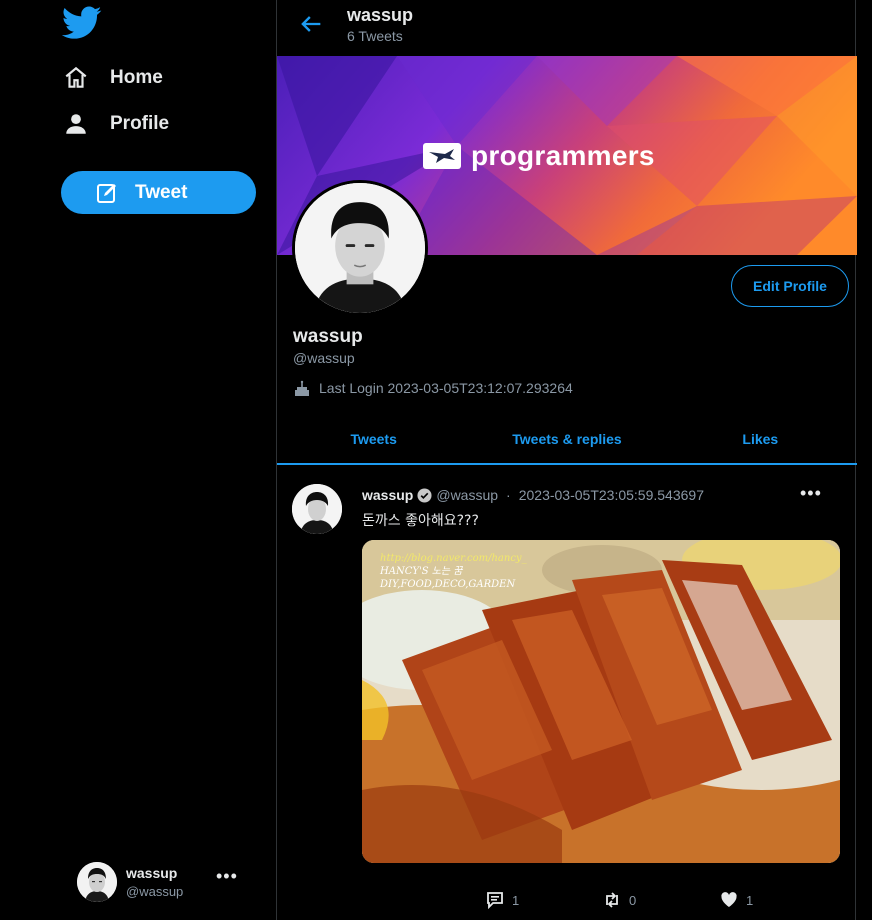  Describe the element at coordinates (375, 36) in the screenshot. I see `tweet-count: 6 Tweets` at that location.